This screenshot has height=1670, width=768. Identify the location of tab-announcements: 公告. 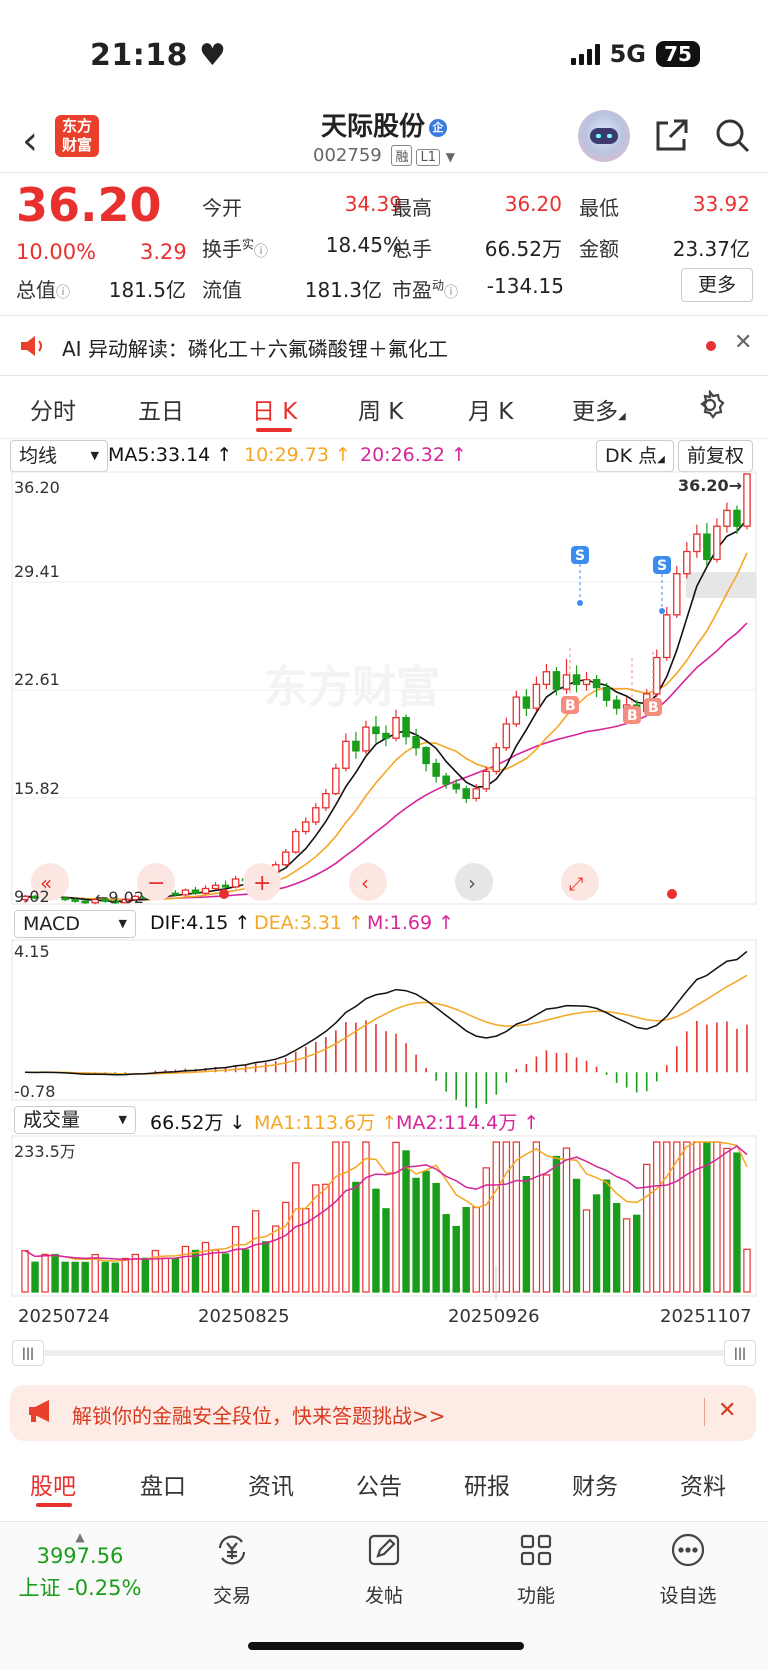
(379, 1484).